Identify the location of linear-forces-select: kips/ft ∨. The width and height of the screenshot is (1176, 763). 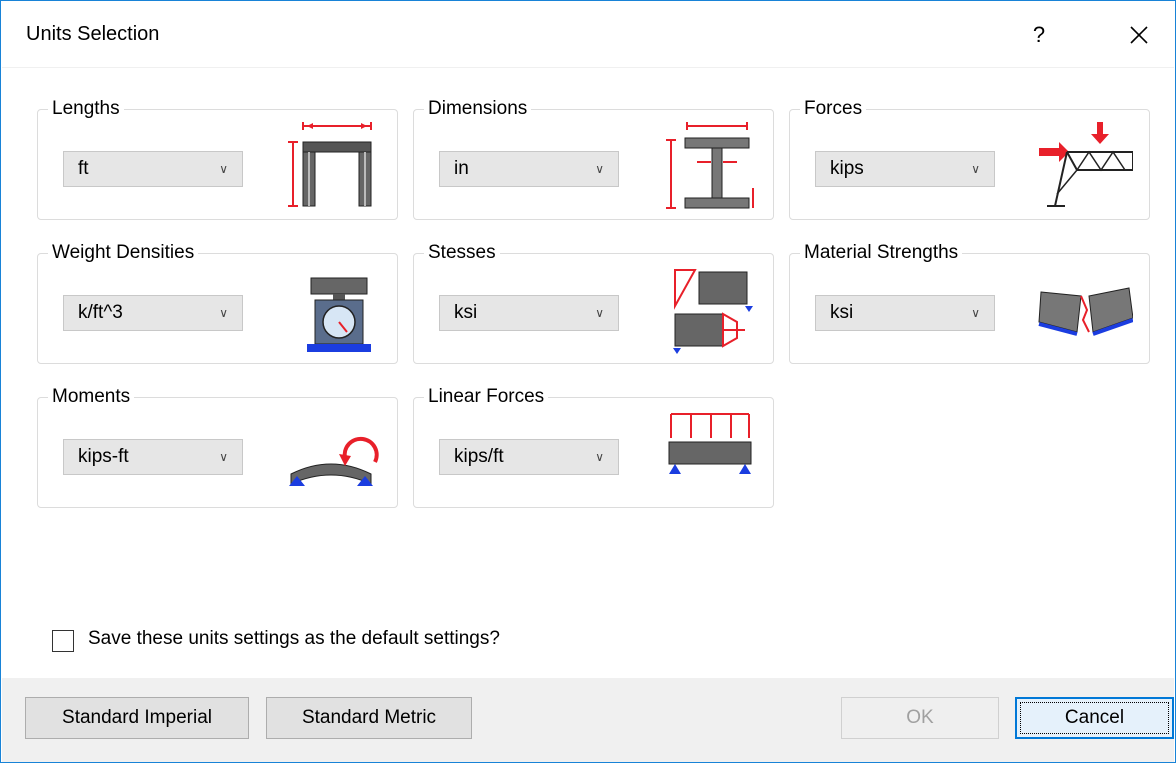
(529, 457).